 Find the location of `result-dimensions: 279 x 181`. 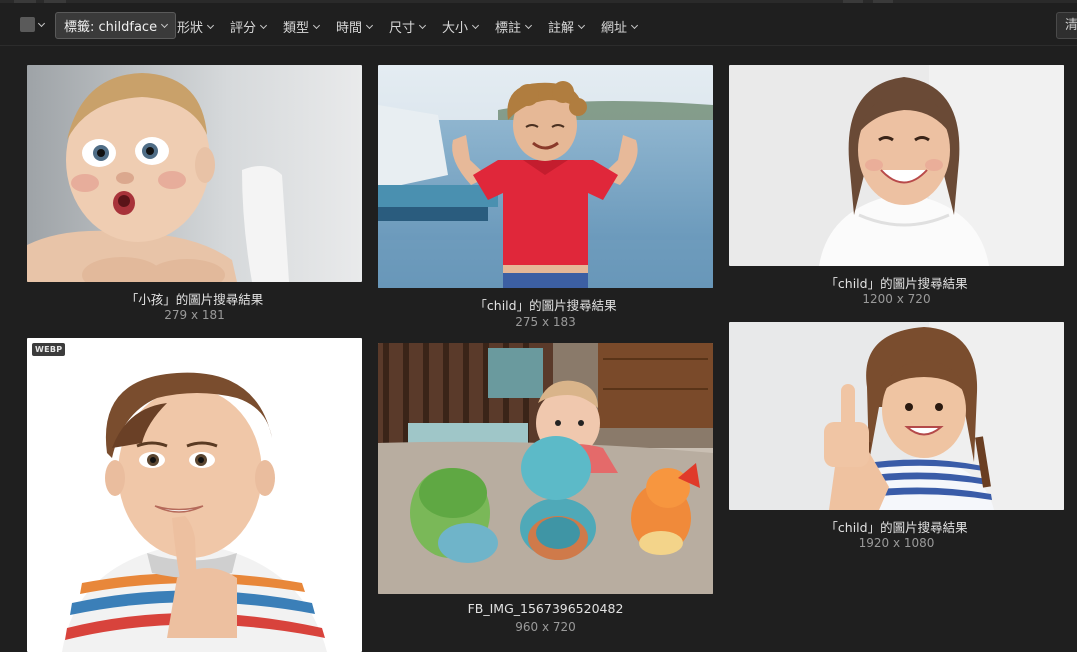

result-dimensions: 279 x 181 is located at coordinates (194, 315).